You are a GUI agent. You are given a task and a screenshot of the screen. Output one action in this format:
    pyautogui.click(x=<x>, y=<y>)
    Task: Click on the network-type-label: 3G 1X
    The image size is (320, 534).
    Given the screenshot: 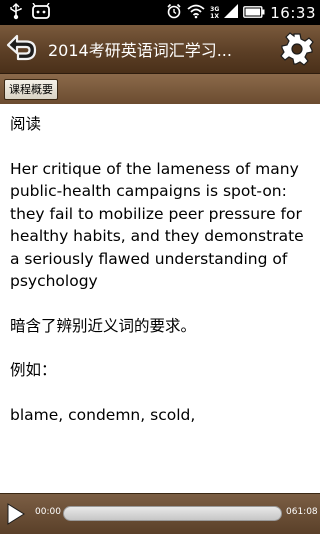 What is the action you would take?
    pyautogui.click(x=214, y=13)
    